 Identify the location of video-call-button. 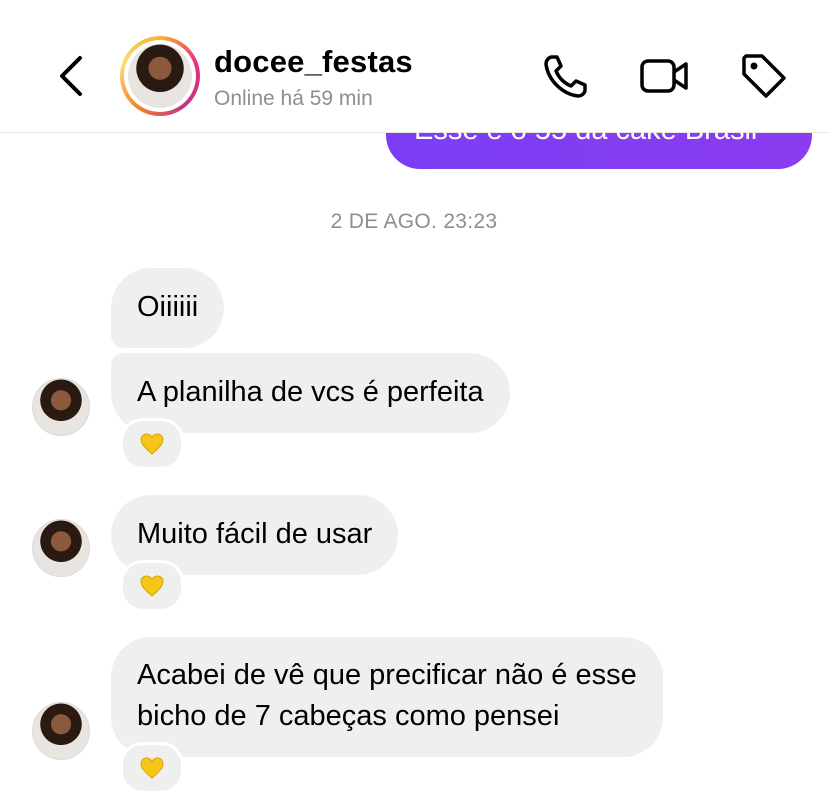
(664, 76).